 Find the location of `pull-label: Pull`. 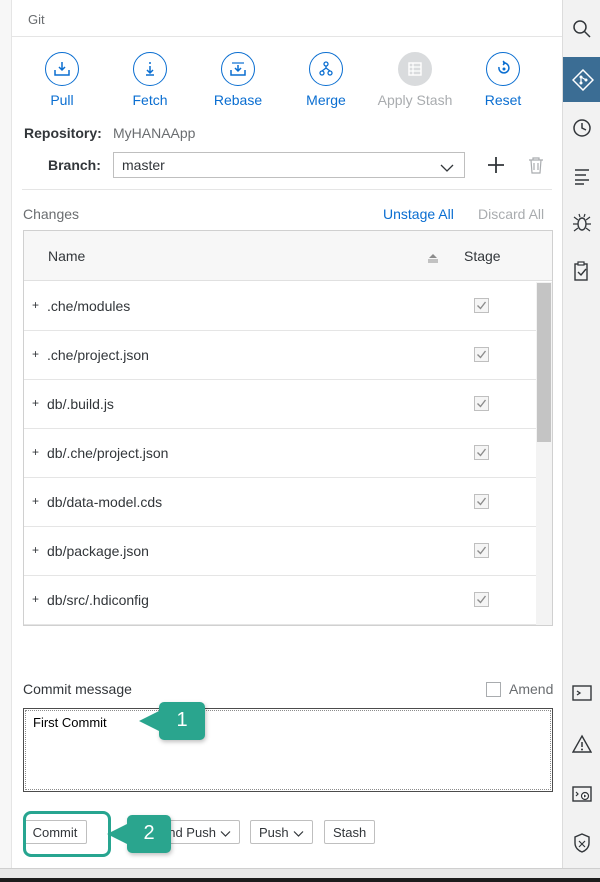

pull-label: Pull is located at coordinates (62, 100).